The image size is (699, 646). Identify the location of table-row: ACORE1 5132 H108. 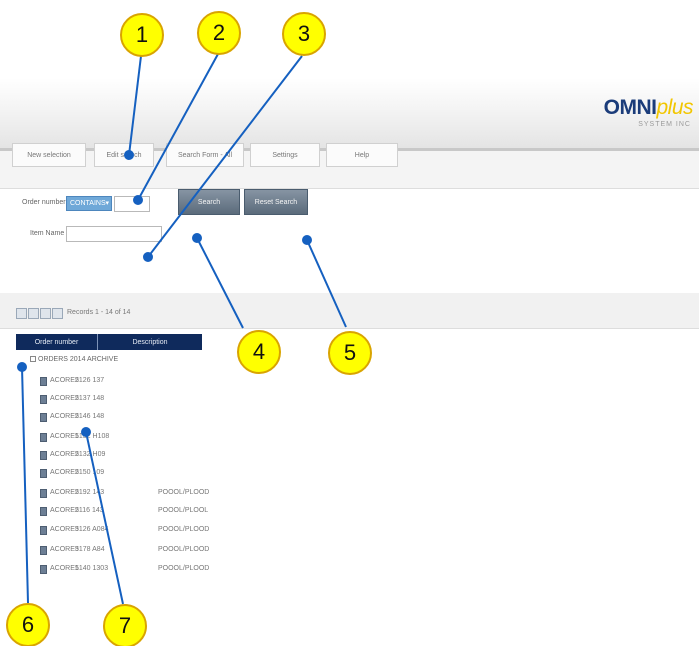
(135, 439).